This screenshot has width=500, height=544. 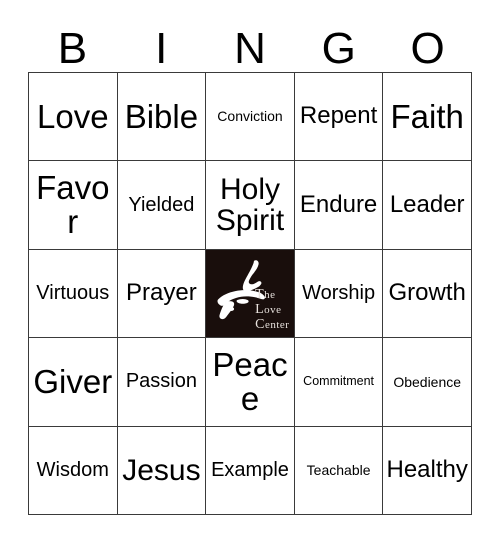 I want to click on bingo-cell-label: Obedience, so click(x=427, y=381).